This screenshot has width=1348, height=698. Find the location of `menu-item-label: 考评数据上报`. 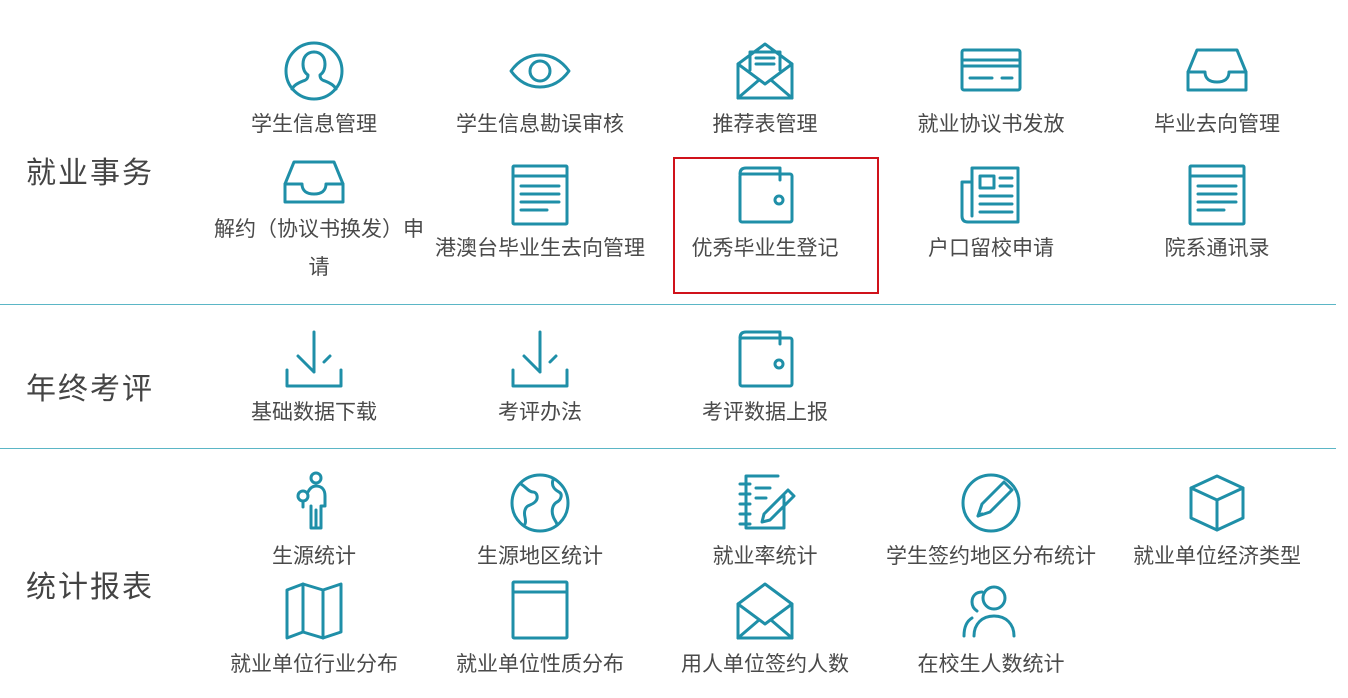

menu-item-label: 考评数据上报 is located at coordinates (765, 412).